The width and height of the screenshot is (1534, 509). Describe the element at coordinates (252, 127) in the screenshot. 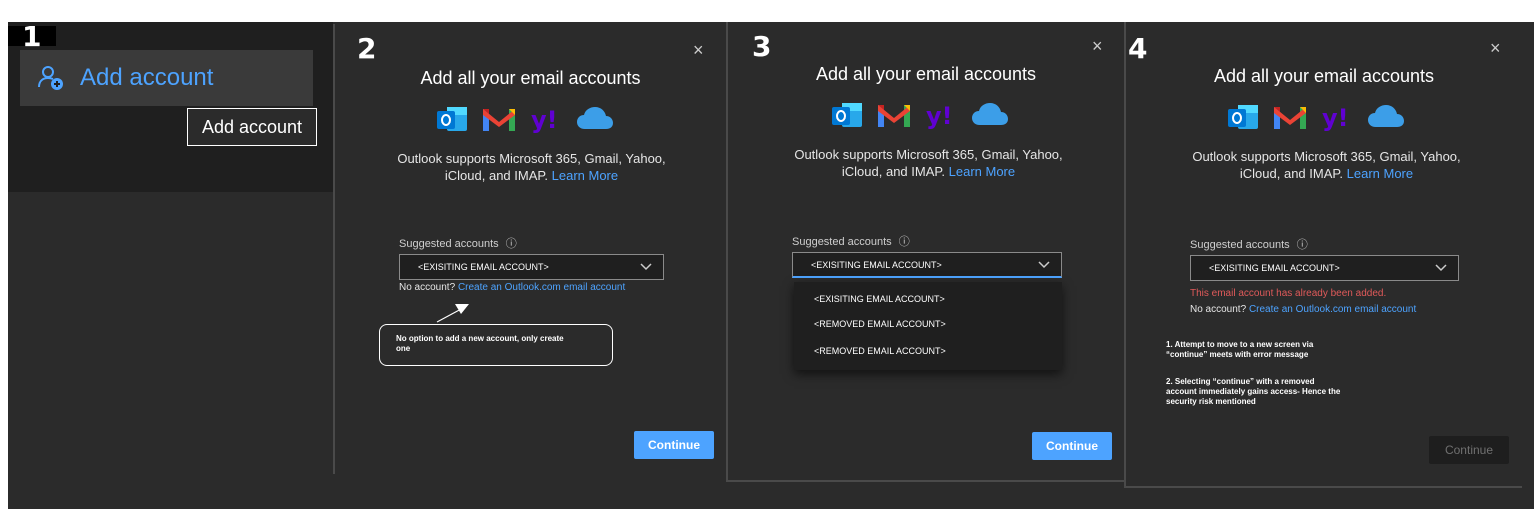

I see `add-account-tooltip: Add account` at that location.